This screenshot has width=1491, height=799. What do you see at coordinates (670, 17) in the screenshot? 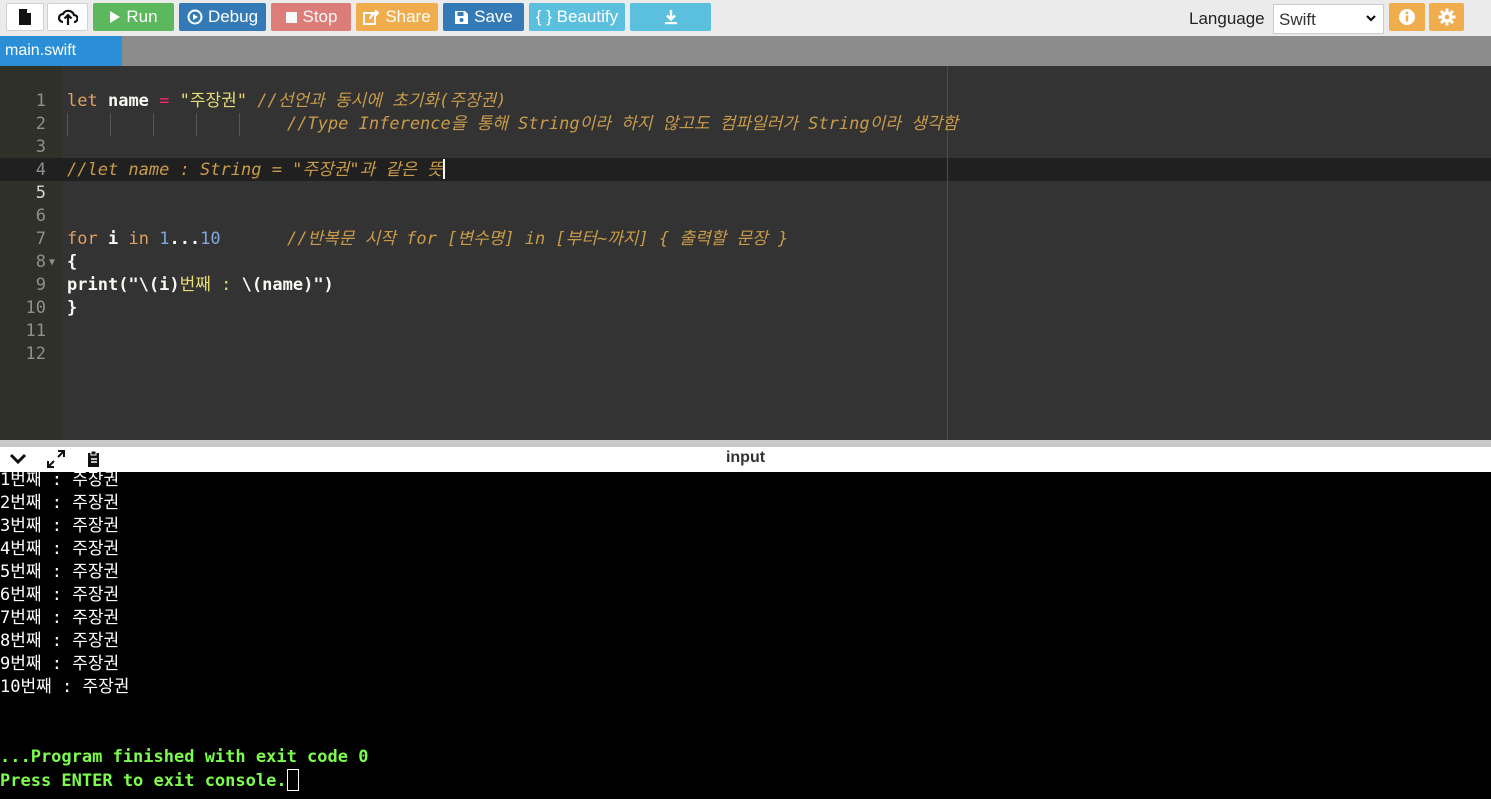
I see `download-button` at bounding box center [670, 17].